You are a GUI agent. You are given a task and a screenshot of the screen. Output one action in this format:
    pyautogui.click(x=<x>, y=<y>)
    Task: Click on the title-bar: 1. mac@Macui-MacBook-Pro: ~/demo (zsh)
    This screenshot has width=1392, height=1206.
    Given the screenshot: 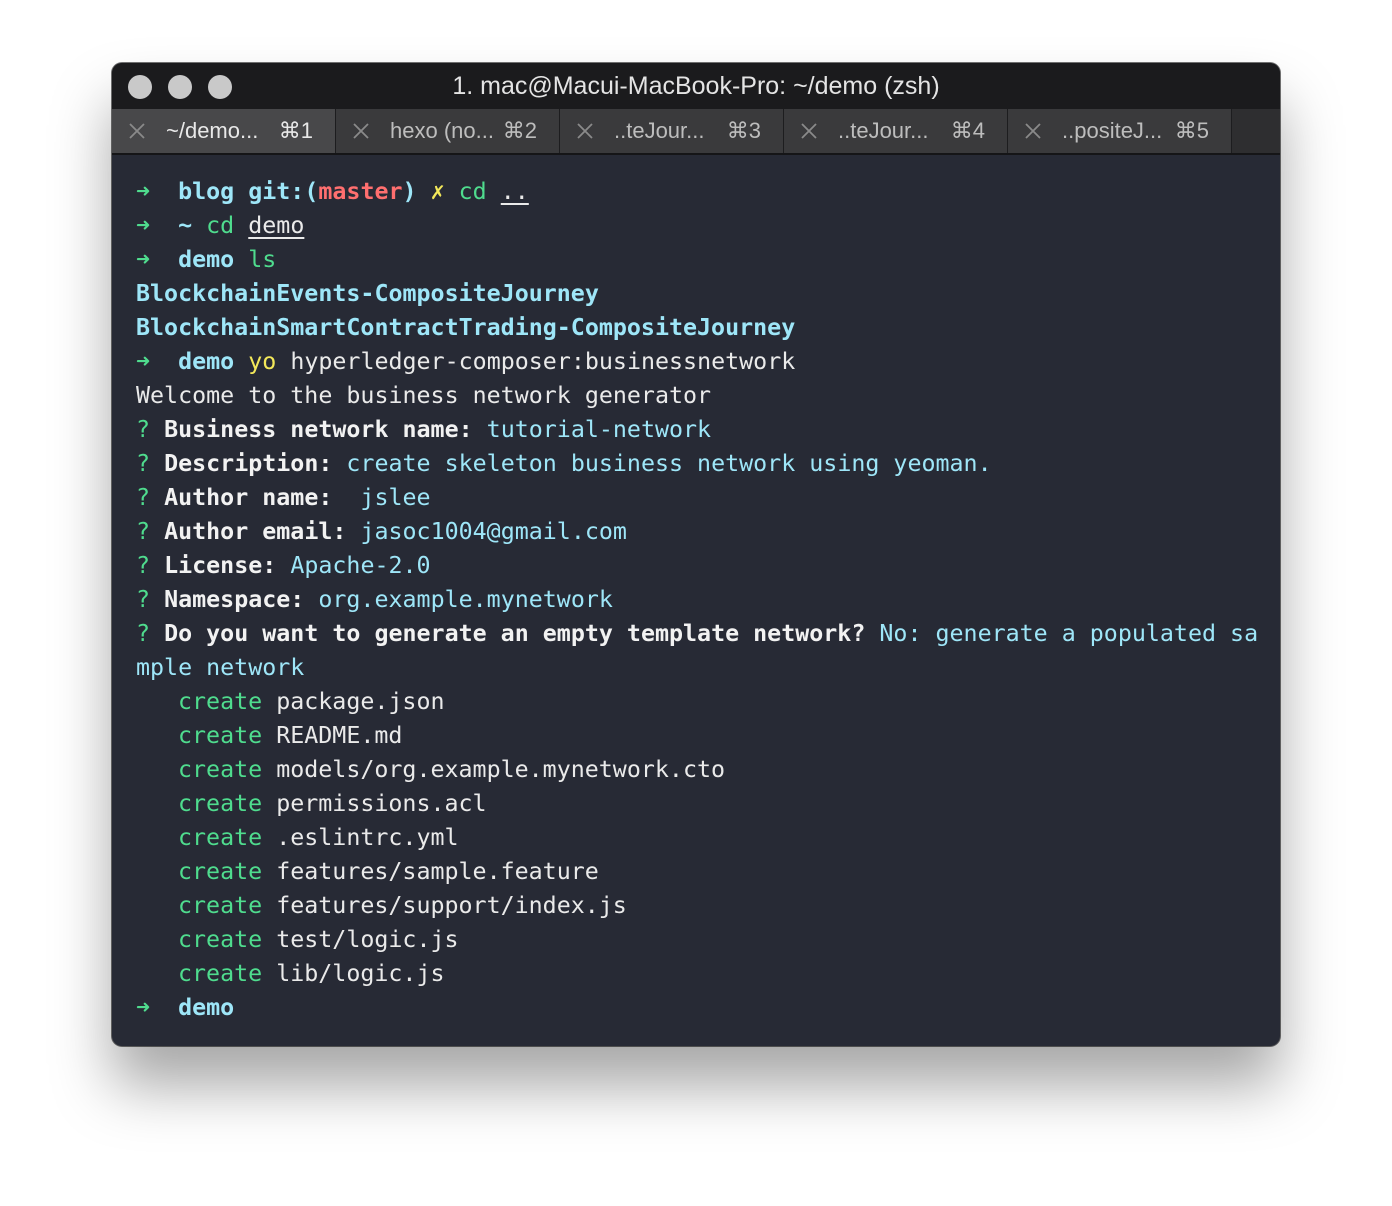 What is the action you would take?
    pyautogui.click(x=696, y=86)
    